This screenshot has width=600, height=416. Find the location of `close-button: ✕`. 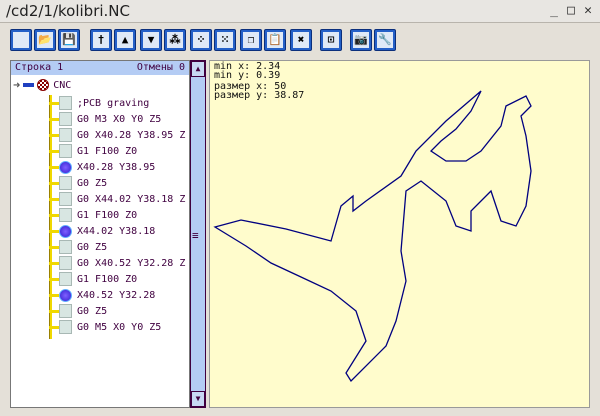

close-button: ✕ is located at coordinates (588, 11).